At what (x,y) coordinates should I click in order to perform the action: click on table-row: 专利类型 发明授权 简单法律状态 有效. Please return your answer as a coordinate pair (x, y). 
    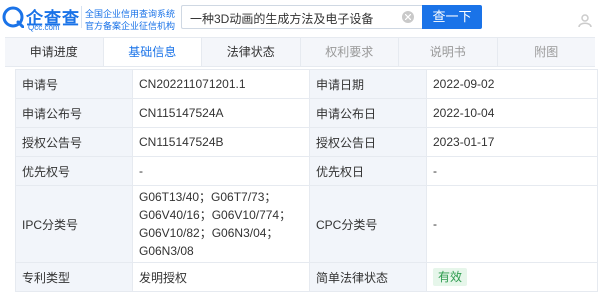
    Looking at the image, I should click on (306, 277).